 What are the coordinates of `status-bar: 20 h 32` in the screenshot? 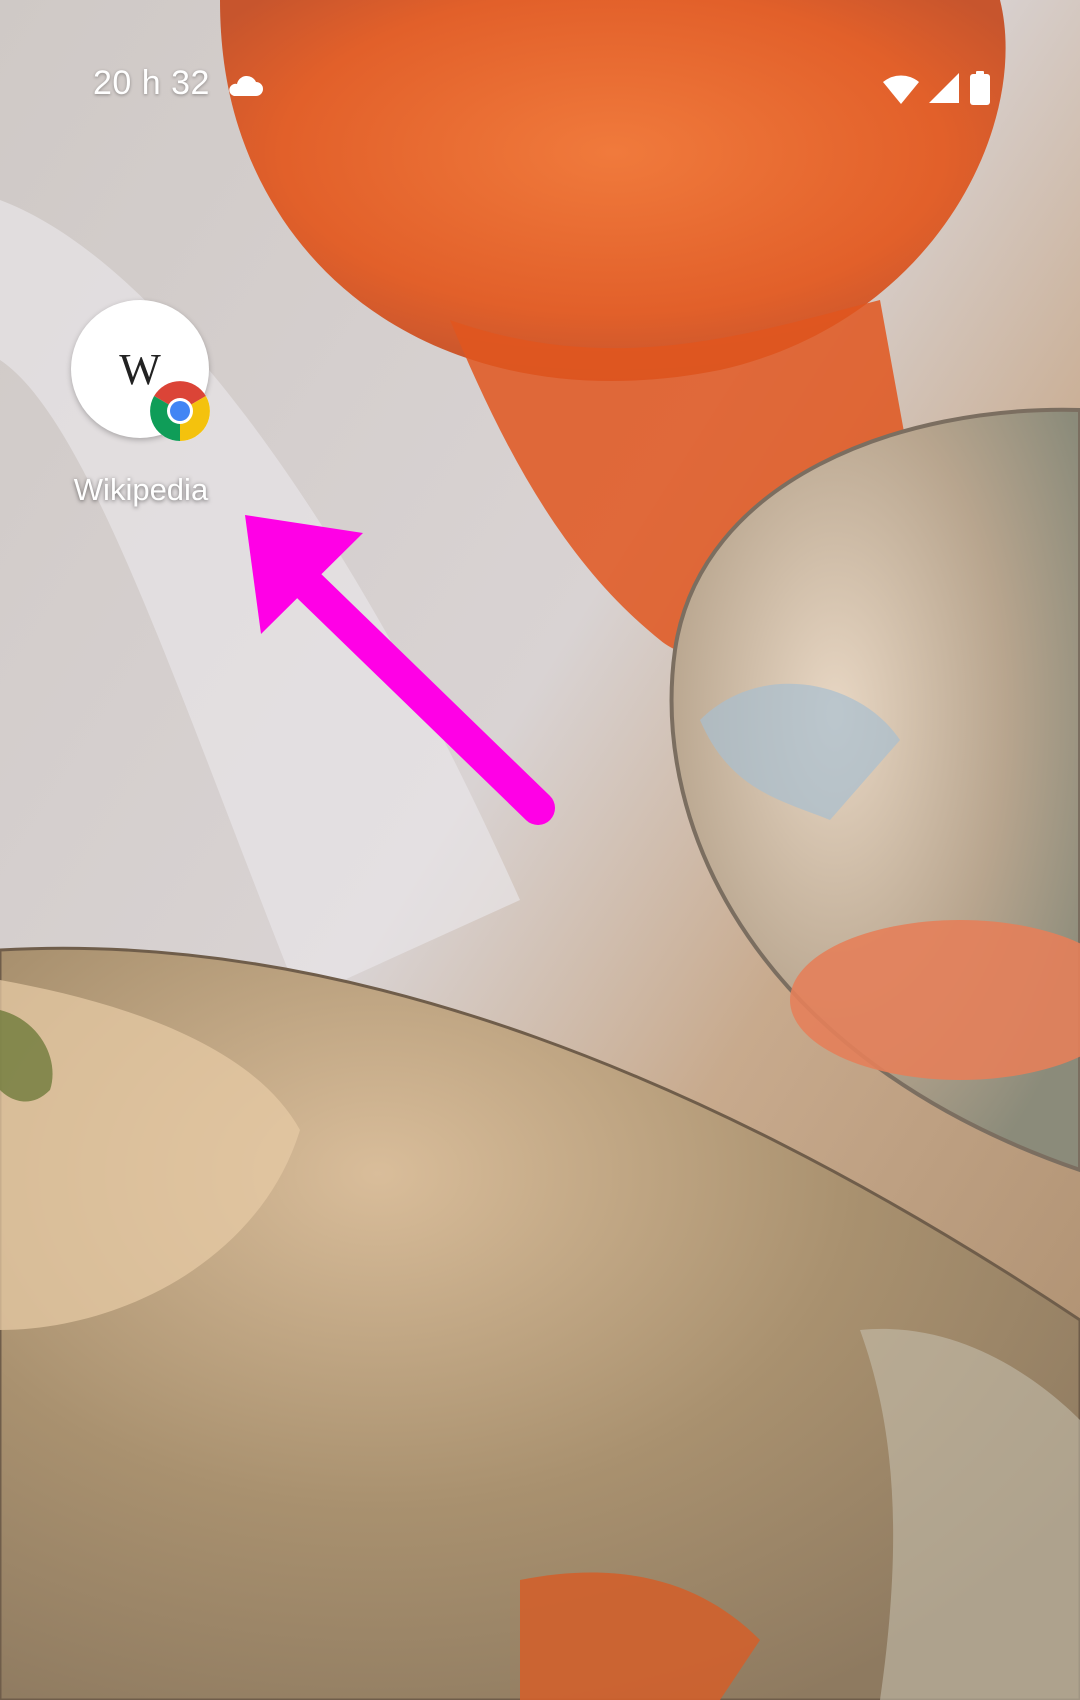 It's located at (540, 90).